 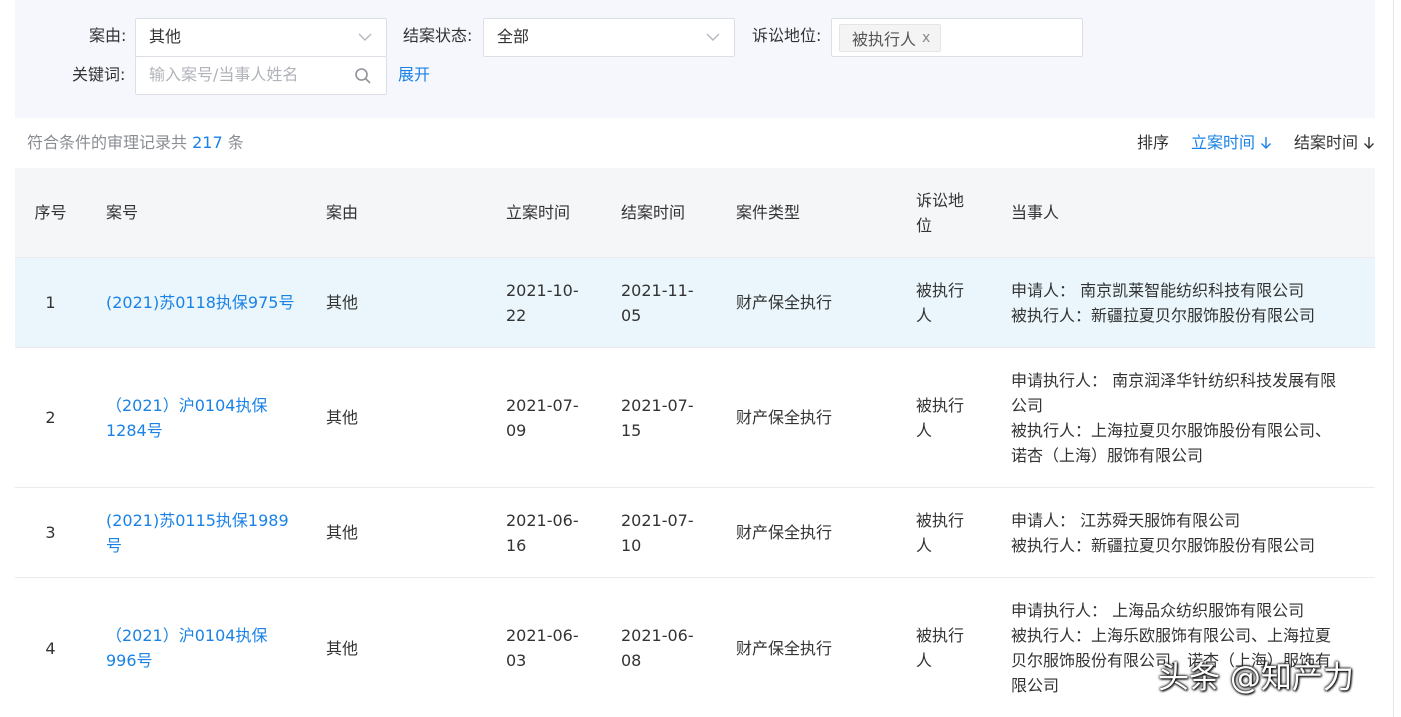 What do you see at coordinates (787, 35) in the screenshot?
I see `position-label: 诉讼地位:` at bounding box center [787, 35].